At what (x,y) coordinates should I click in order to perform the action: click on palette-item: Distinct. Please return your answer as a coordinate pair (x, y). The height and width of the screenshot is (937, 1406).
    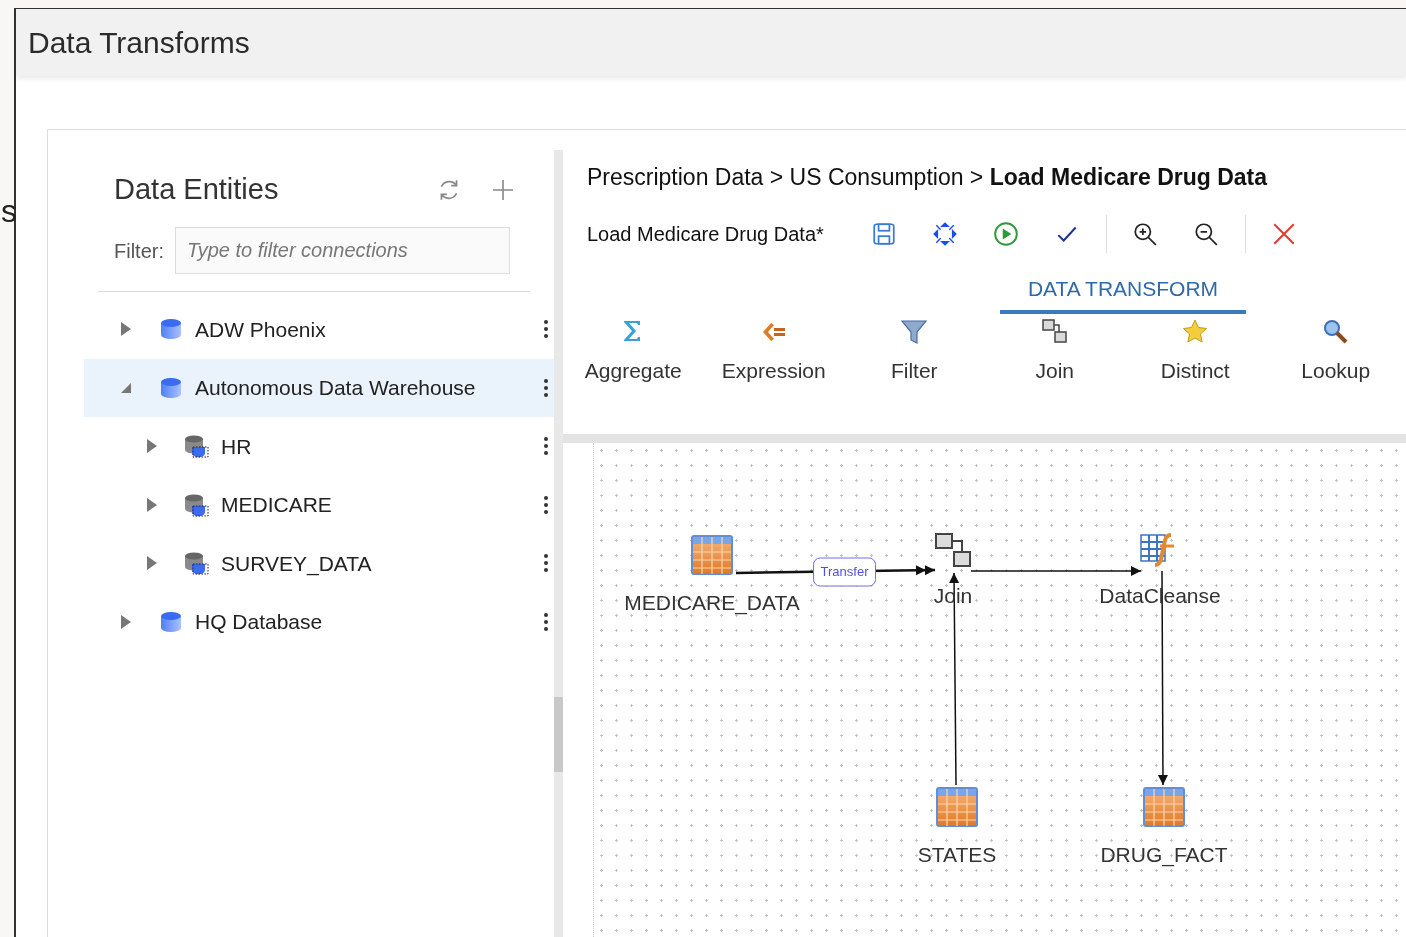
    Looking at the image, I should click on (1195, 370).